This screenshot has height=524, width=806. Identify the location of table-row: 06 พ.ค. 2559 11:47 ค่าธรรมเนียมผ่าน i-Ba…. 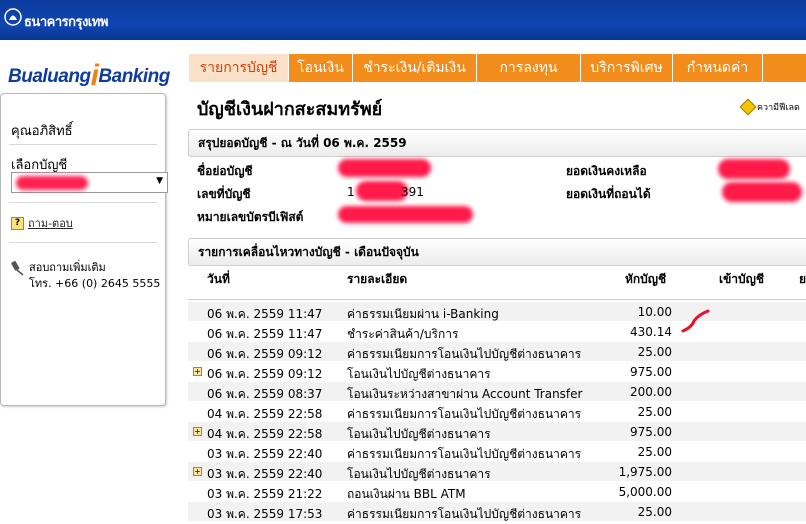
(497, 312).